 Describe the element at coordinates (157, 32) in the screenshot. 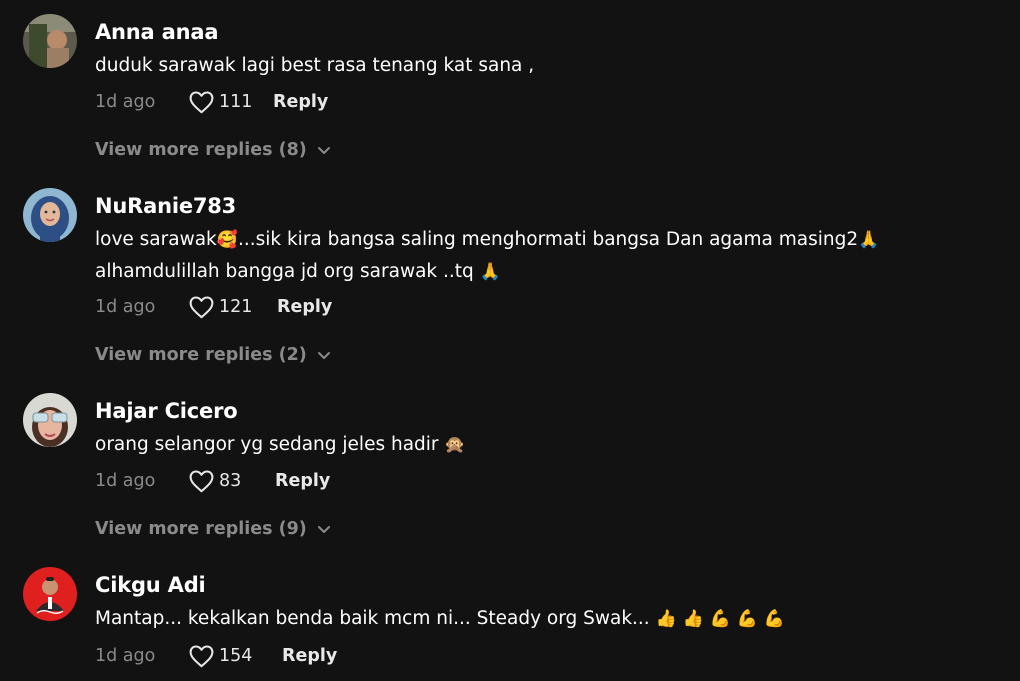

I see `comment-username: Anna anaa` at that location.